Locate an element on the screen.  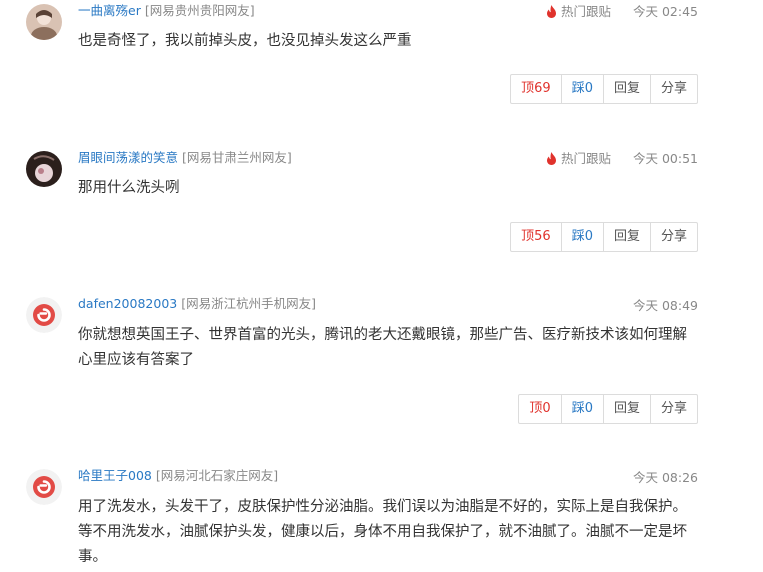
comment-right-meta: 今天 08:26 is located at coordinates (665, 478).